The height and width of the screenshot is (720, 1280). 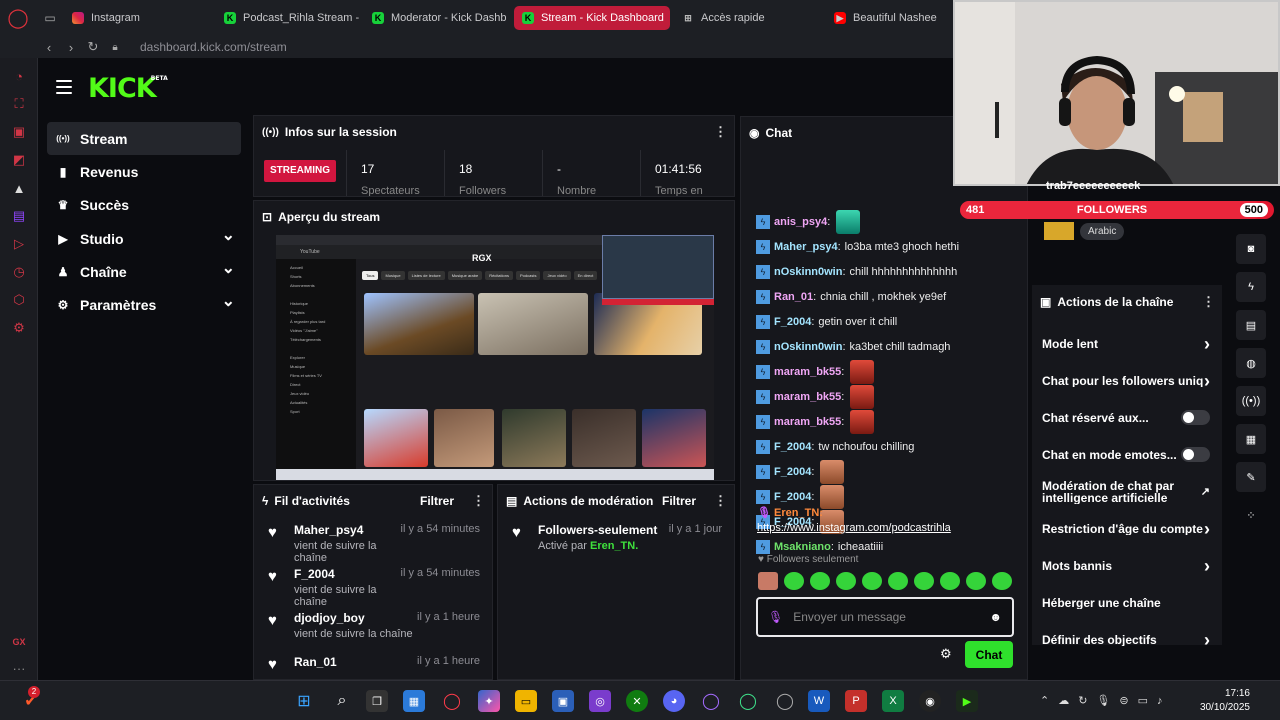 I want to click on wrench-icon: ✎, so click(x=1251, y=477).